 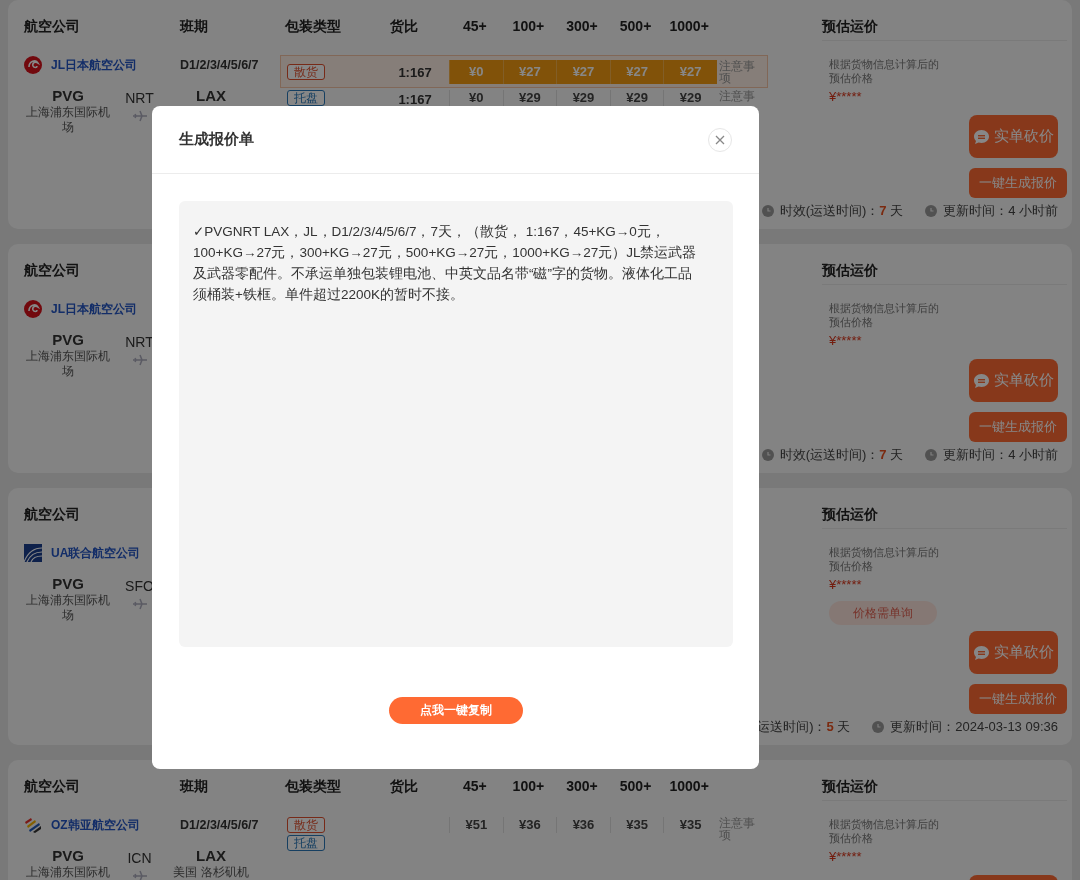 What do you see at coordinates (96, 553) in the screenshot?
I see `airline-link: UA联合航空公司` at bounding box center [96, 553].